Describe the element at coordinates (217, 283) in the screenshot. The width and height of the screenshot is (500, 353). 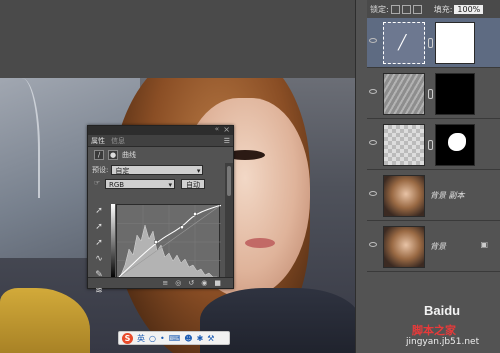
I see `delete-icon: ■` at that location.